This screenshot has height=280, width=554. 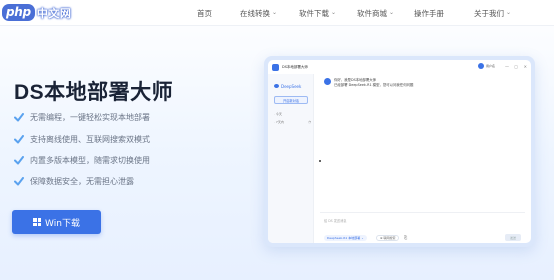 What do you see at coordinates (90, 139) in the screenshot?
I see `feature-text: 支持离线使用、互联网搜索双模式` at bounding box center [90, 139].